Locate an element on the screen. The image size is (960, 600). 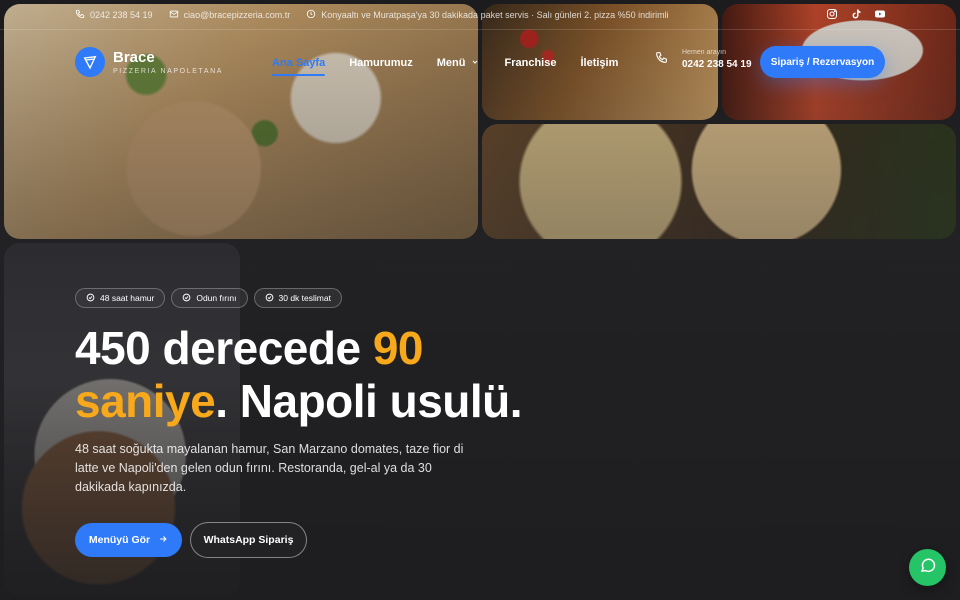
view-menu-button: Menüyü Gör is located at coordinates (128, 540).